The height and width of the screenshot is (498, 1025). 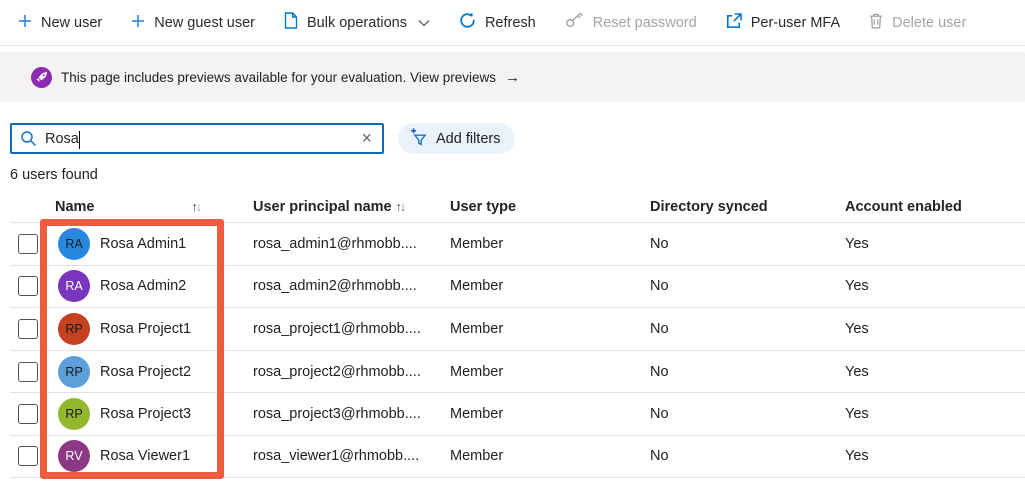 I want to click on refresh-button: Refresh, so click(x=497, y=22).